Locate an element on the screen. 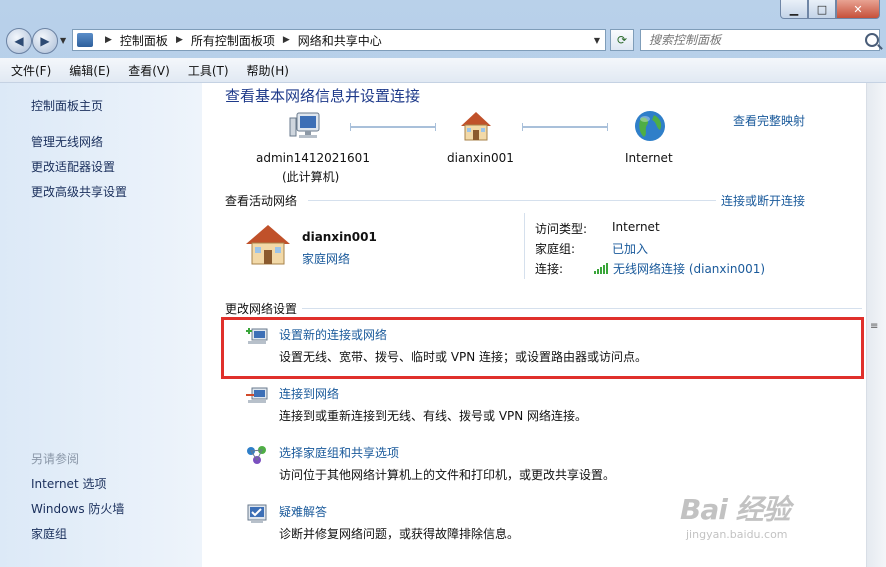 The image size is (886, 567). baidu-jingyan-watermark: Bai 经验 jingyan.baidu.com is located at coordinates (735, 514).